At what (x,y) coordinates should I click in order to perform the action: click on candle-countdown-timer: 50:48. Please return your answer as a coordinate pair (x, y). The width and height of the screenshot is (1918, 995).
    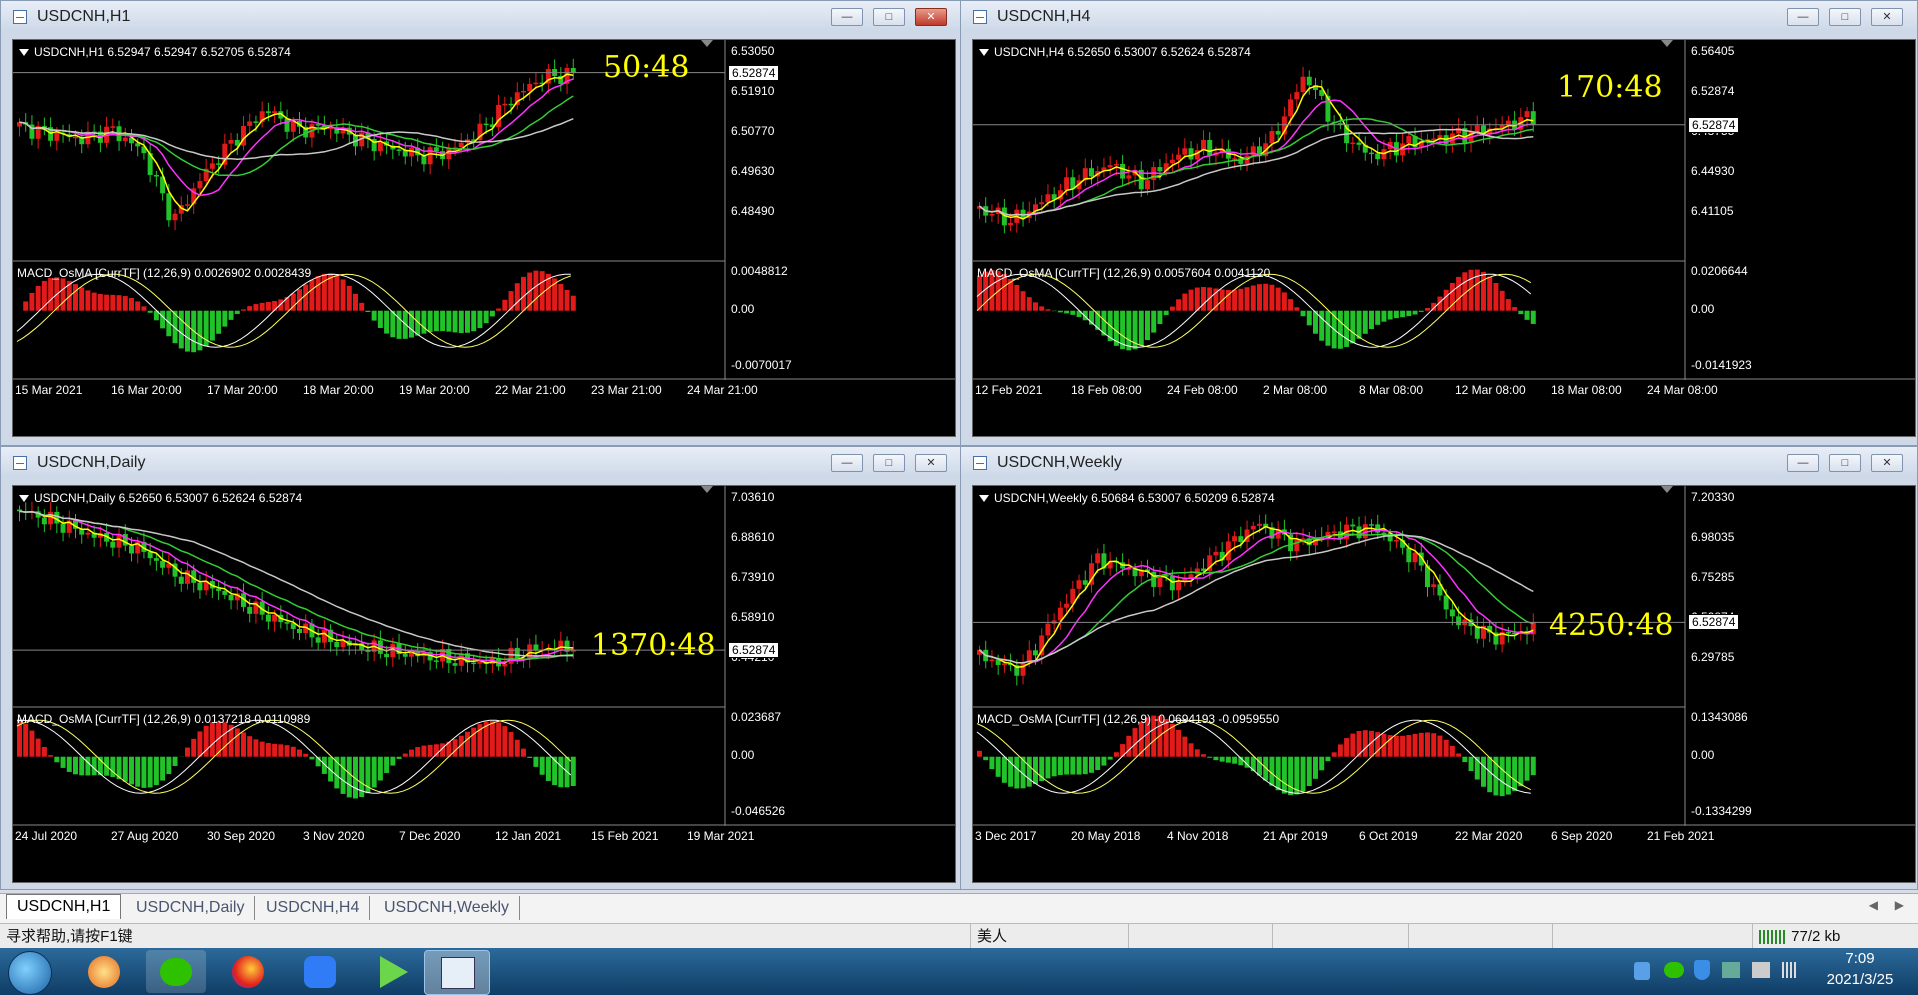
    Looking at the image, I should click on (646, 67).